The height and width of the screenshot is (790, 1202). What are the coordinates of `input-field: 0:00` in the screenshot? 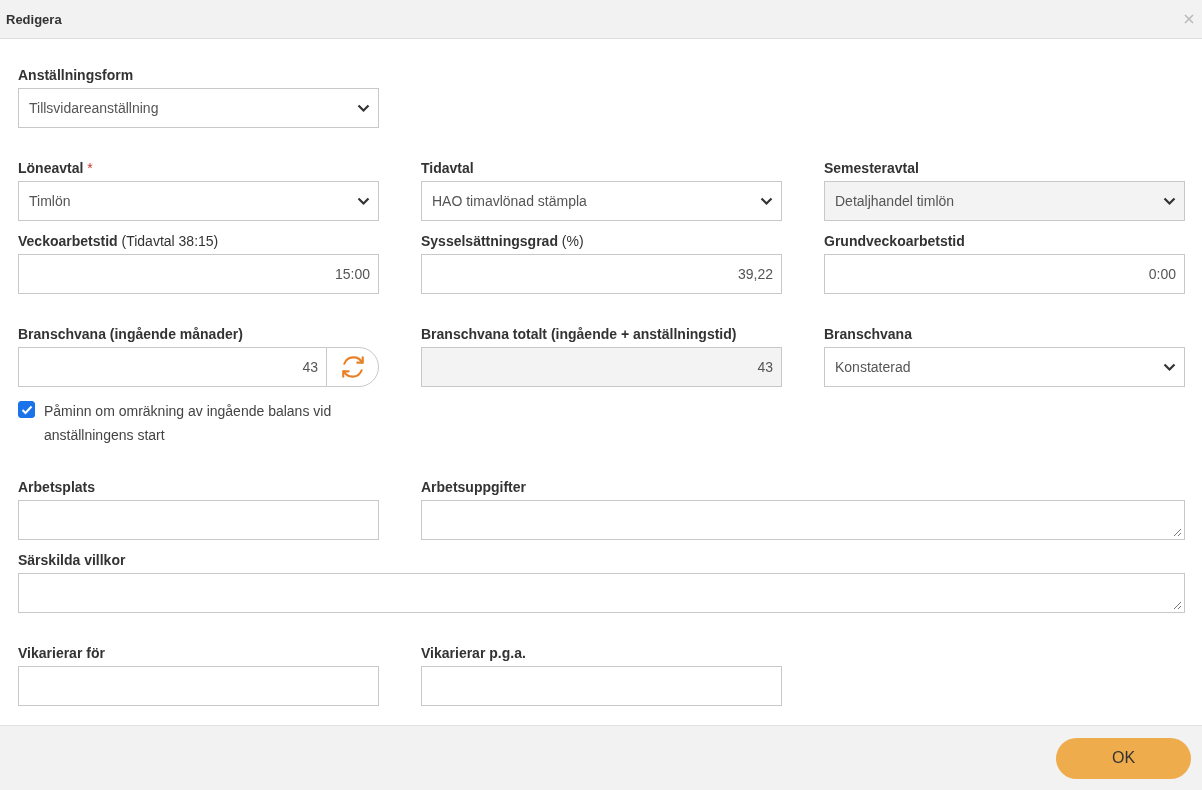 It's located at (1004, 274).